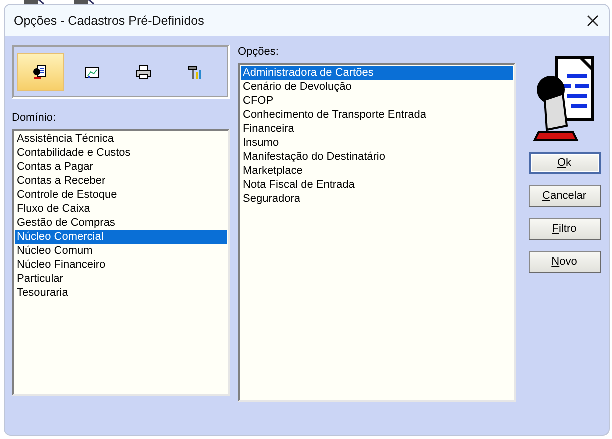 The image size is (612, 439). What do you see at coordinates (377, 87) in the screenshot?
I see `list-item: Cenário de Devolução` at bounding box center [377, 87].